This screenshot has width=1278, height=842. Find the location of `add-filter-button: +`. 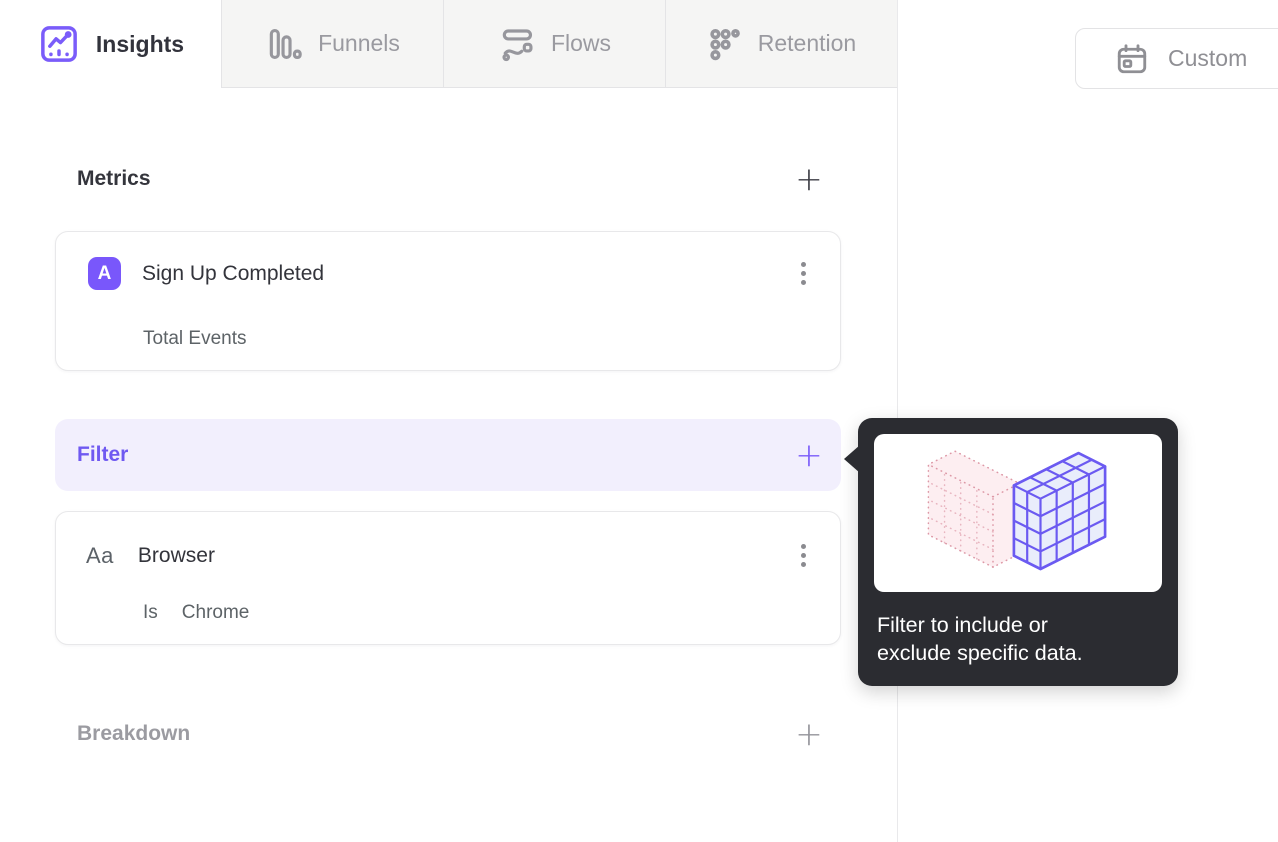

add-filter-button: + is located at coordinates (809, 455).